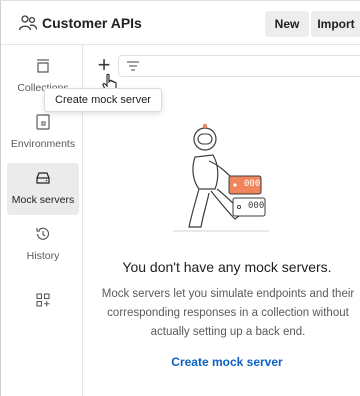 This screenshot has height=396, width=360. Describe the element at coordinates (180, 23) in the screenshot. I see `workspace-header: Customer APIs New Import` at that location.